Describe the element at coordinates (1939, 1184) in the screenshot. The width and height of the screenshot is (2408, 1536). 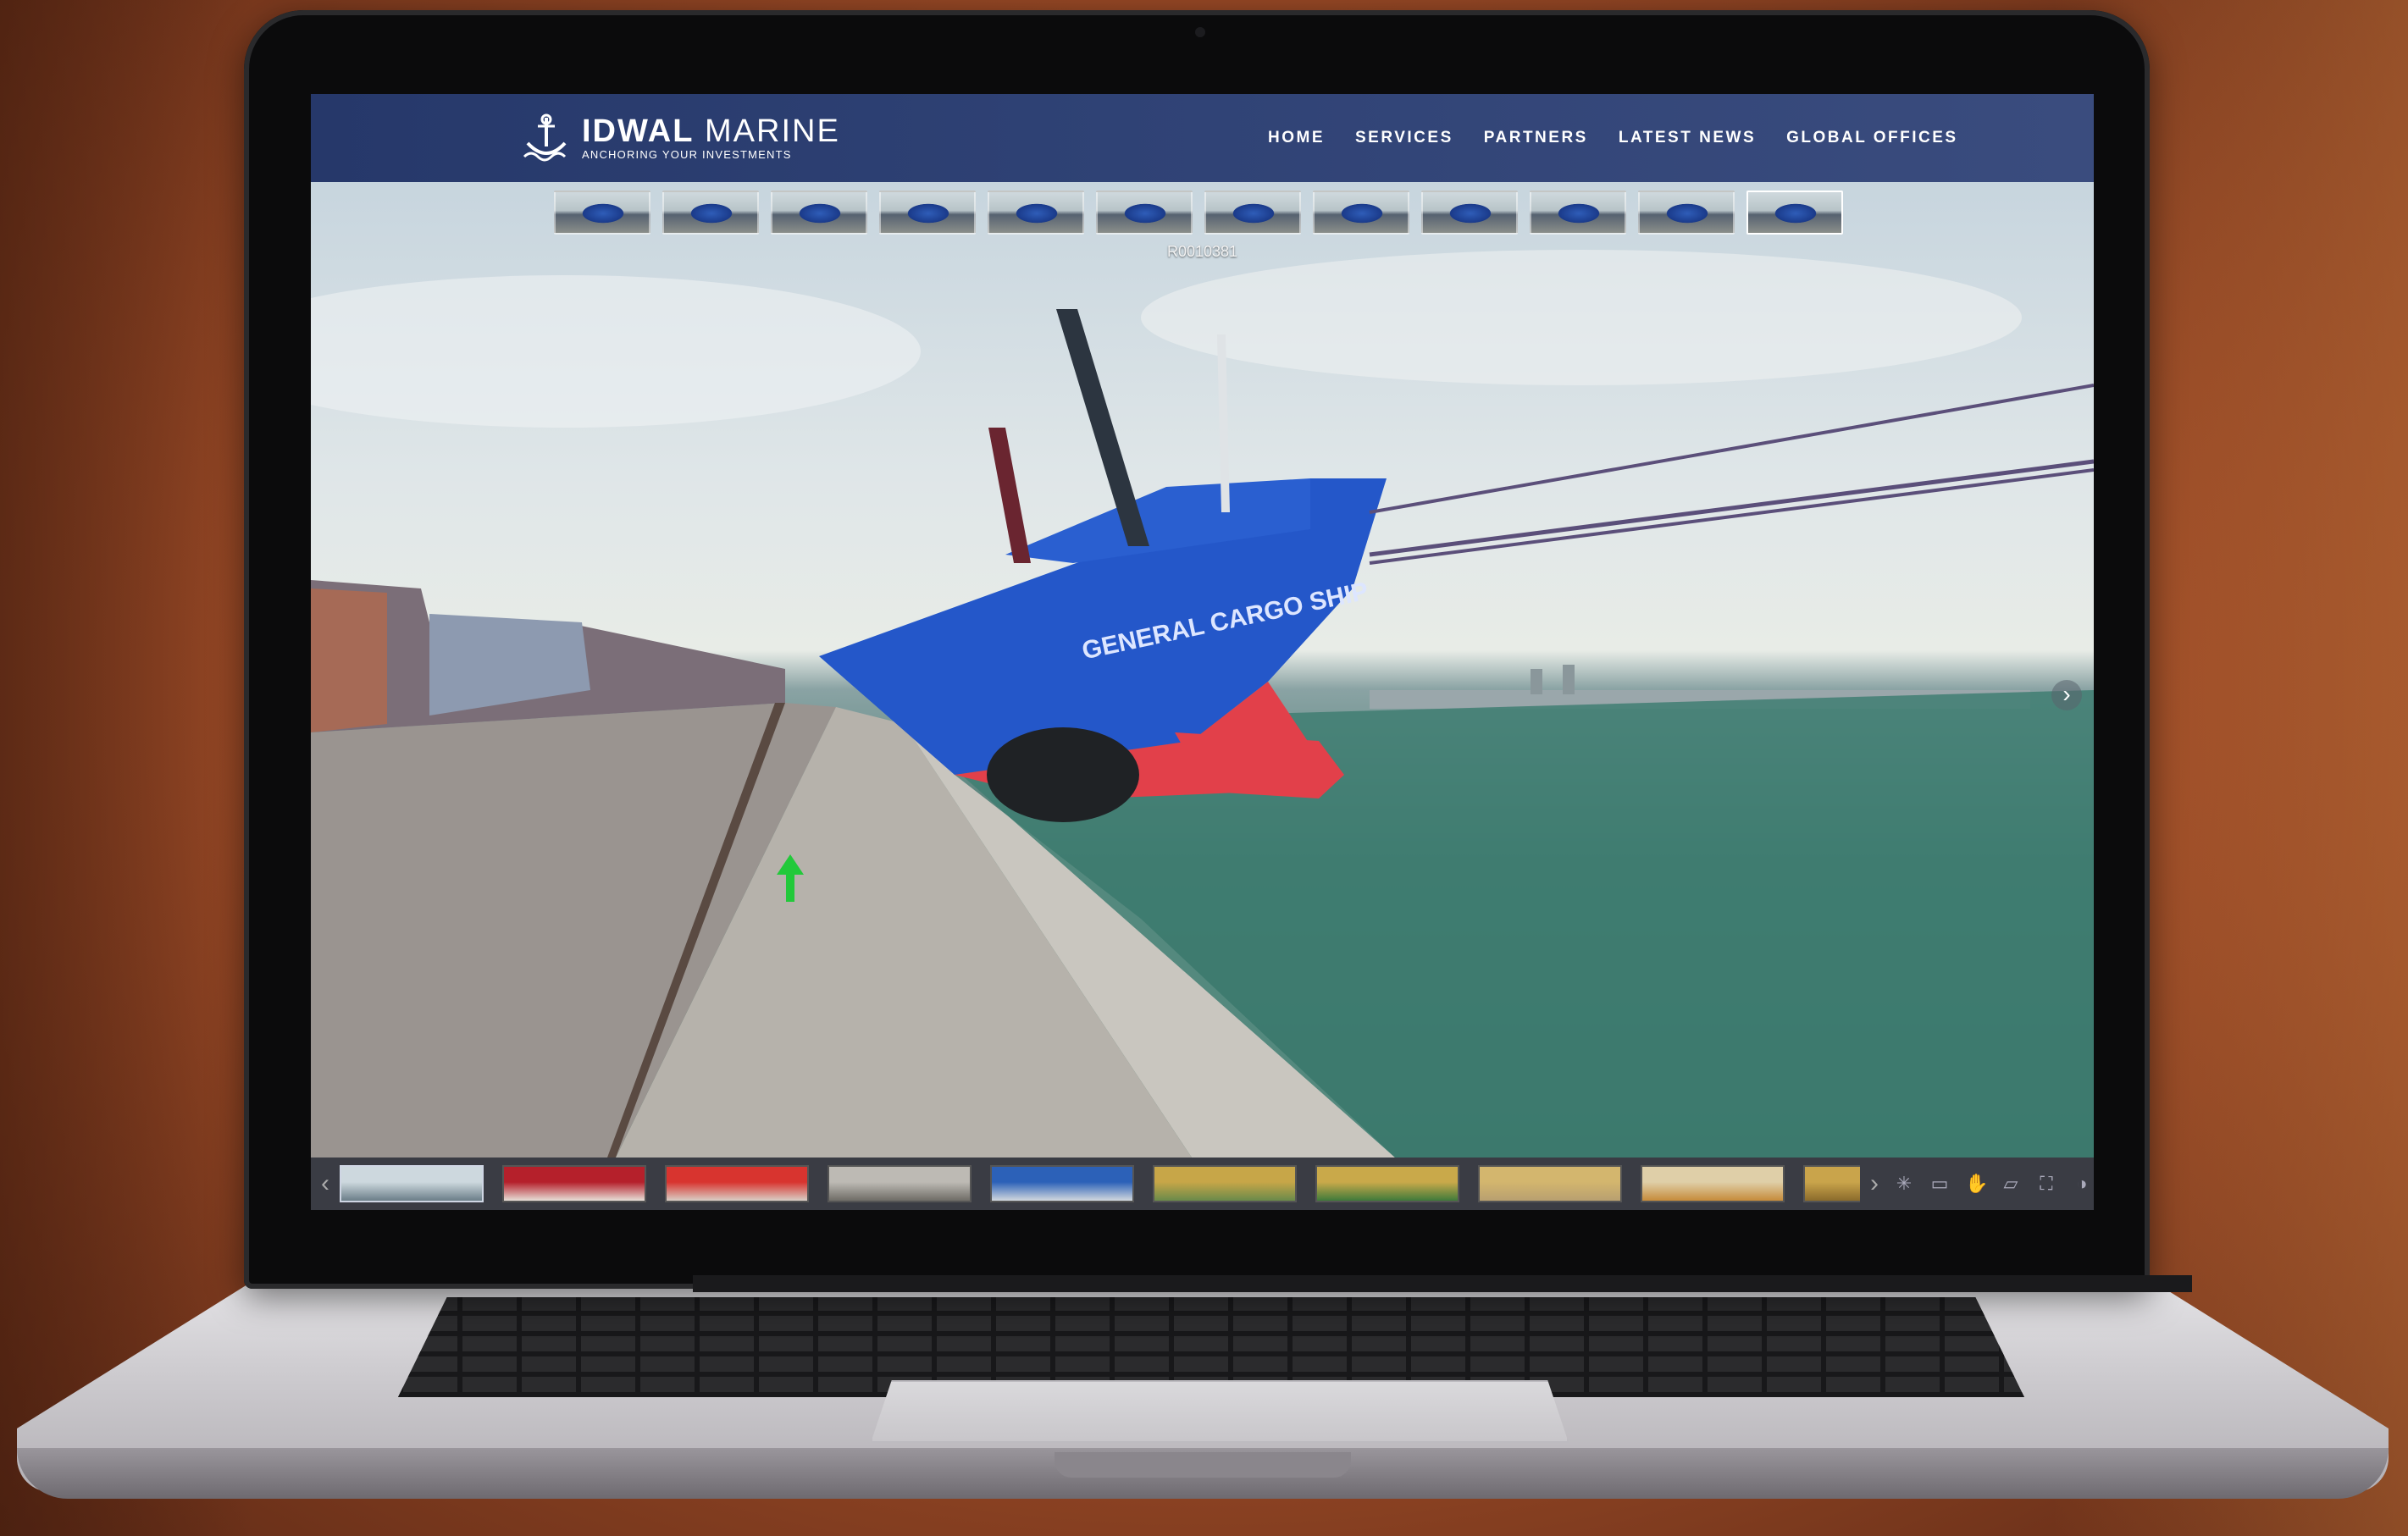
I see `vr-icon: ▭` at that location.